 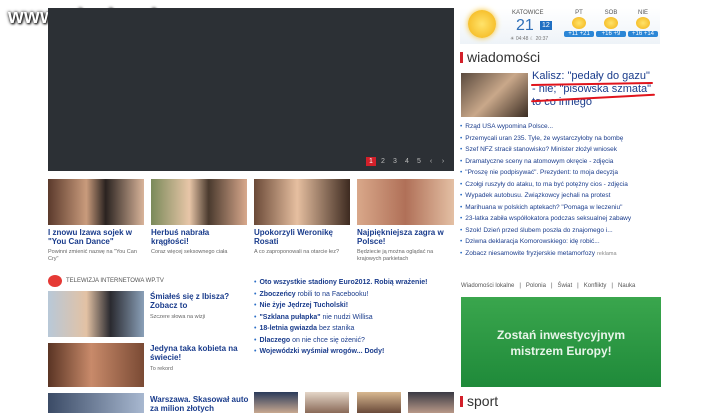 What do you see at coordinates (642, 13) in the screenshot?
I see `forecast-day-label: NIE` at bounding box center [642, 13].